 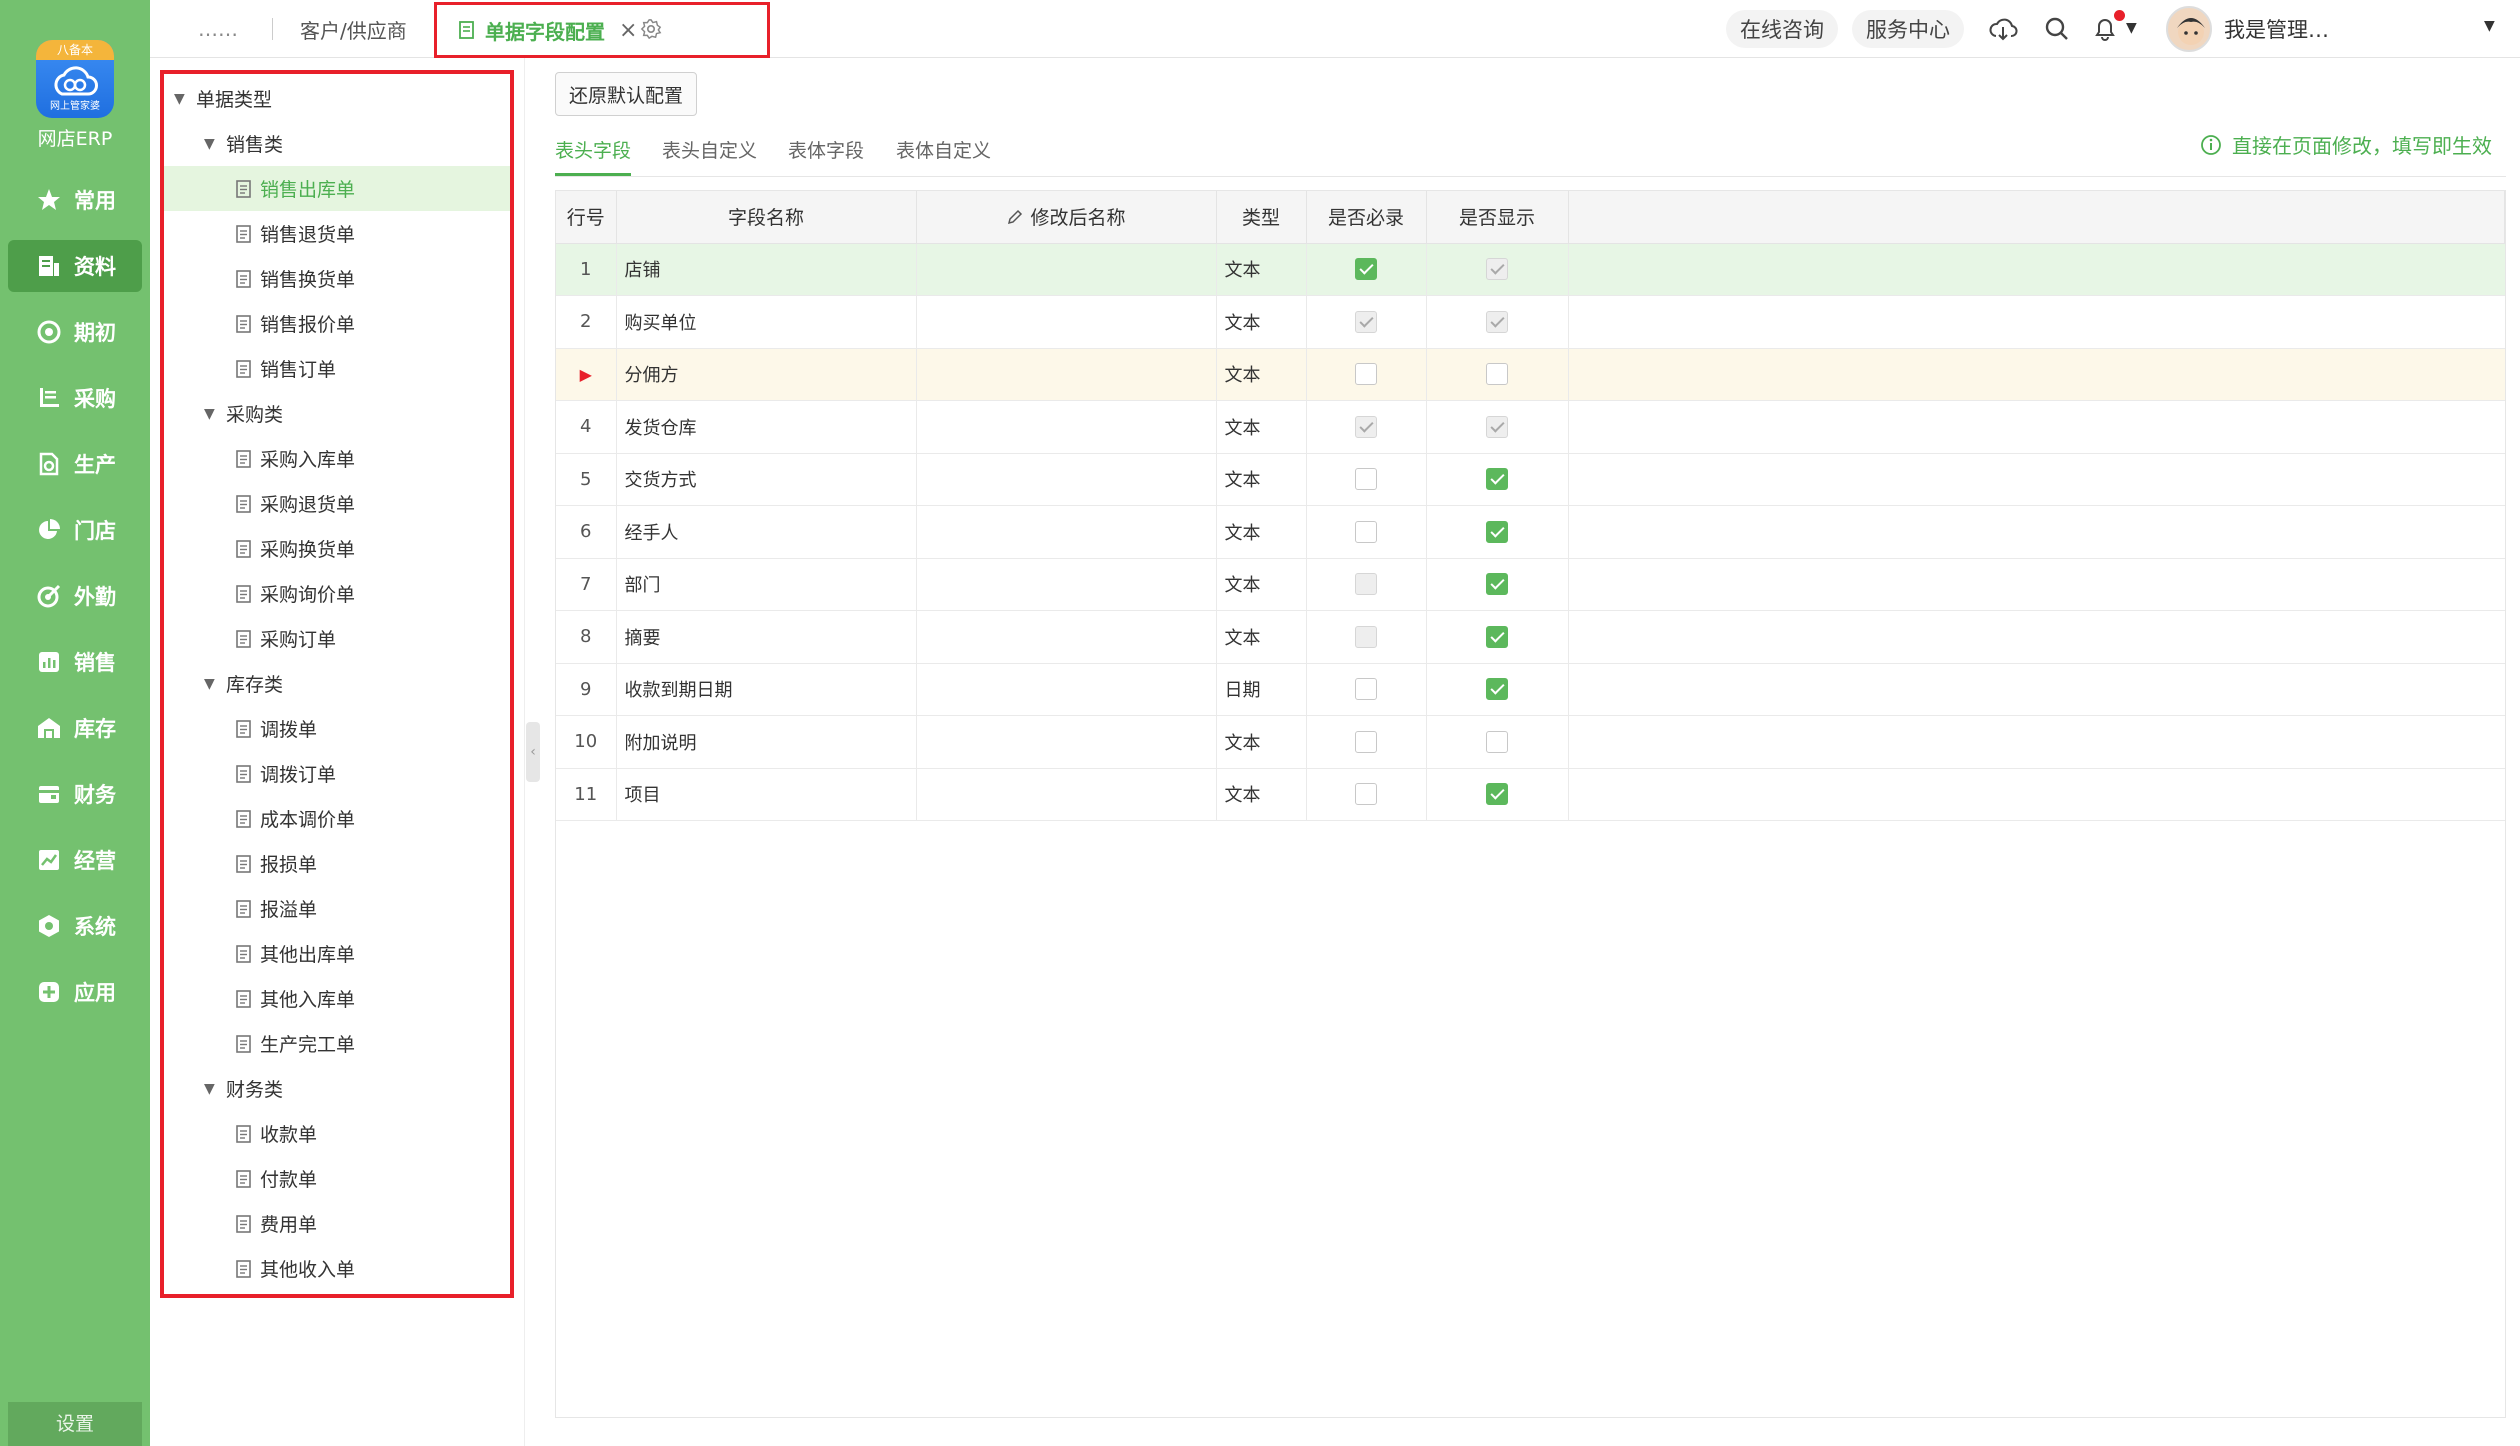 What do you see at coordinates (1530, 374) in the screenshot?
I see `table-row: ▶ 分佣方 文本` at bounding box center [1530, 374].